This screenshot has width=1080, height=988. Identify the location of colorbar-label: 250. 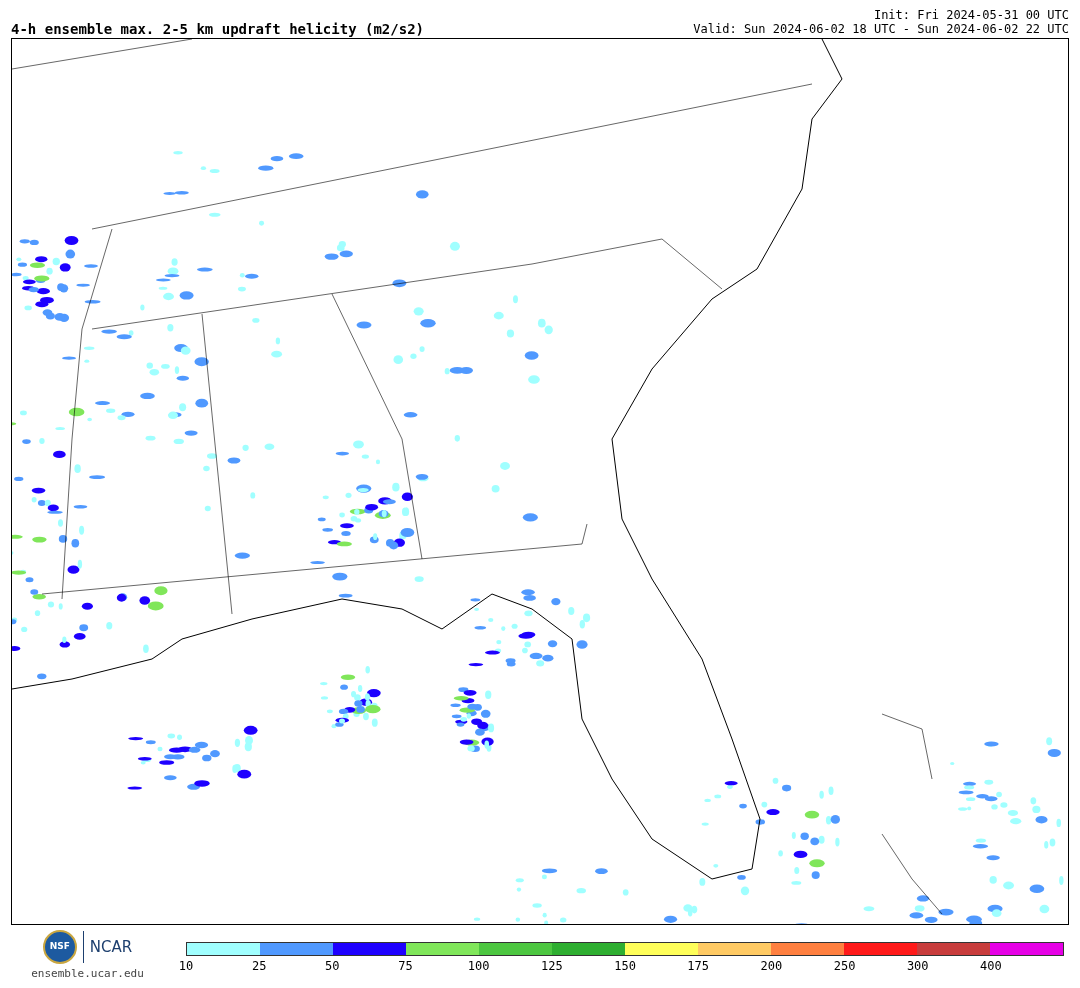
(844, 966).